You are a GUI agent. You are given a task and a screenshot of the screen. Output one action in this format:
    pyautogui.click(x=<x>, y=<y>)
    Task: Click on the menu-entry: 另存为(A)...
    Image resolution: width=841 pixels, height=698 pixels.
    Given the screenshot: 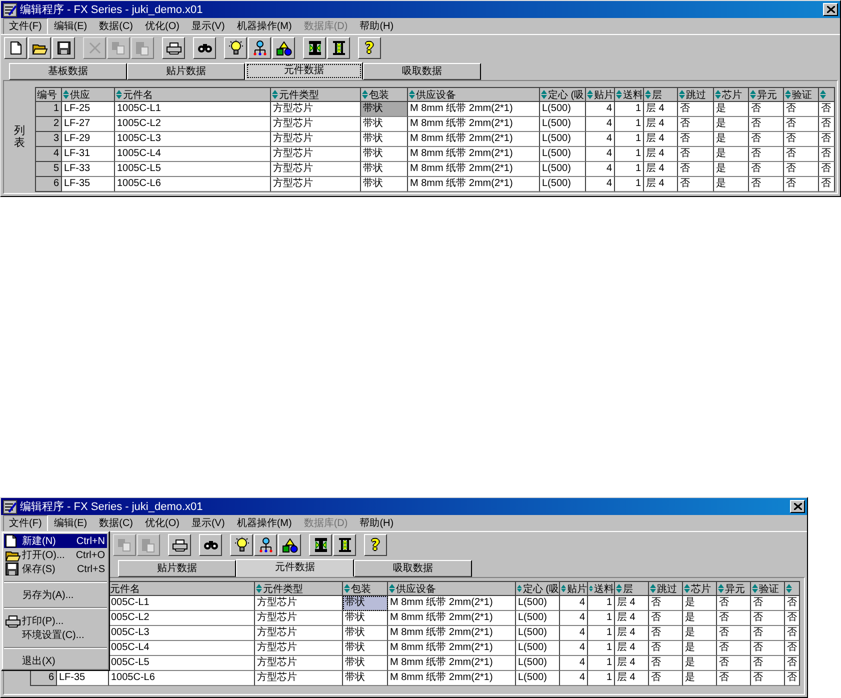 What is the action you would take?
    pyautogui.click(x=55, y=595)
    